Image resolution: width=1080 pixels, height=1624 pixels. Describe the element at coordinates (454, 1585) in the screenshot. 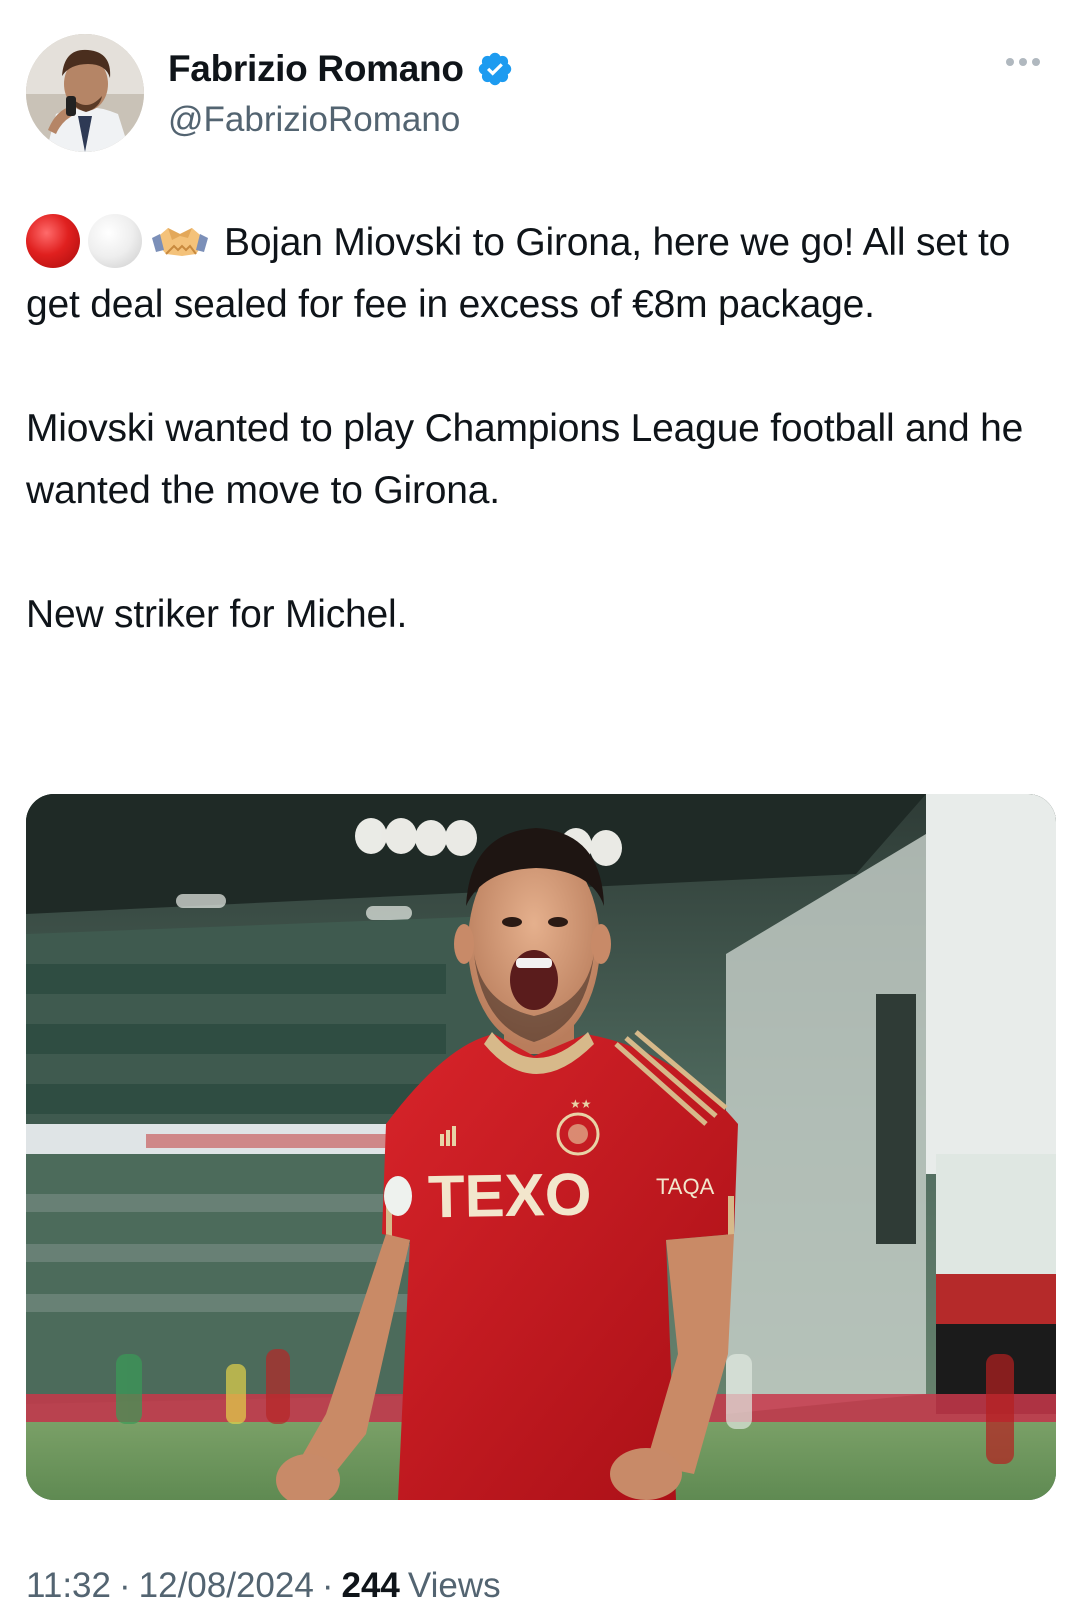

I see `views-label: Views` at that location.